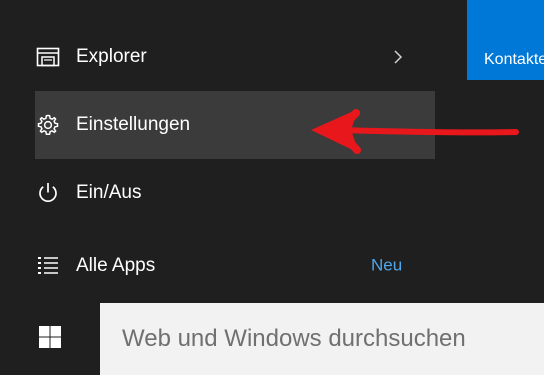 The height and width of the screenshot is (375, 544). Describe the element at coordinates (294, 338) in the screenshot. I see `search-placeholder: Web und Windows durchsuchen` at that location.